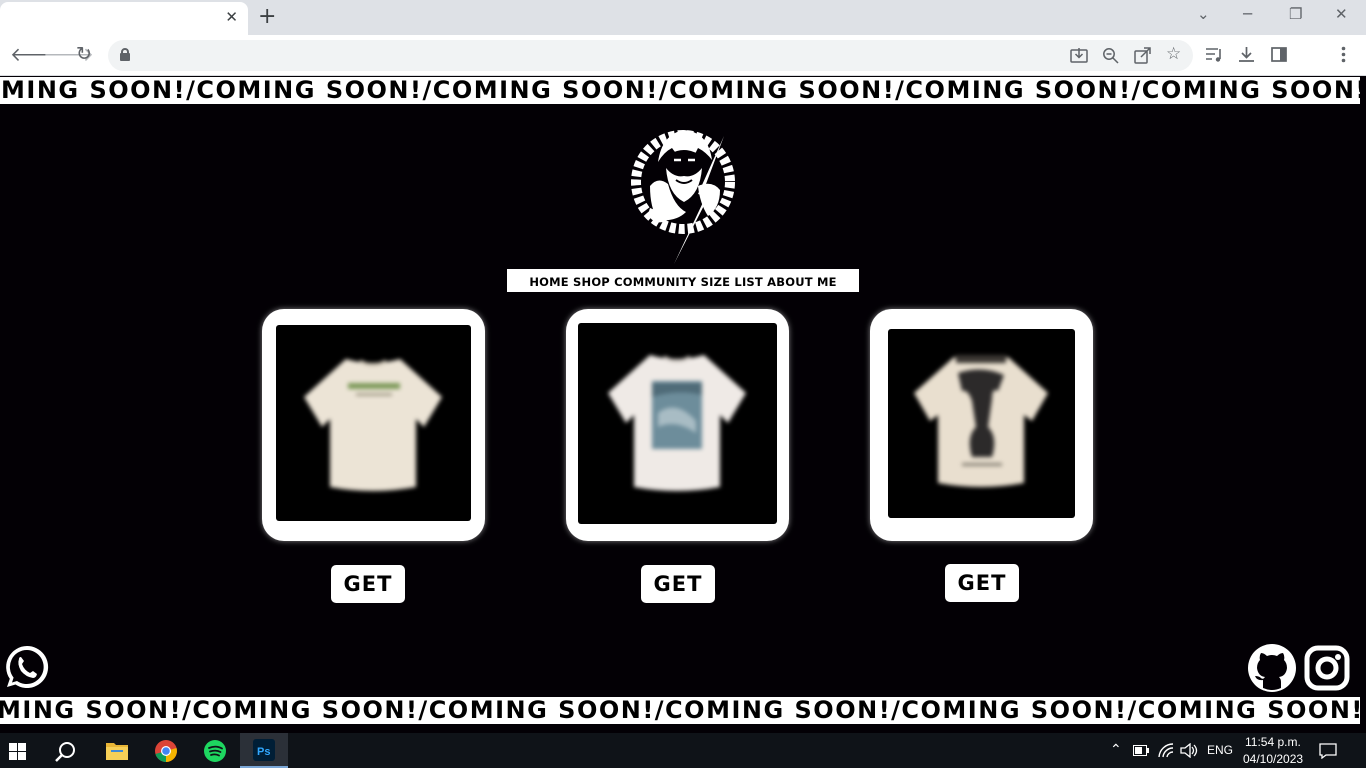  Describe the element at coordinates (1343, 54) in the screenshot. I see `menu-kebab-icon` at that location.